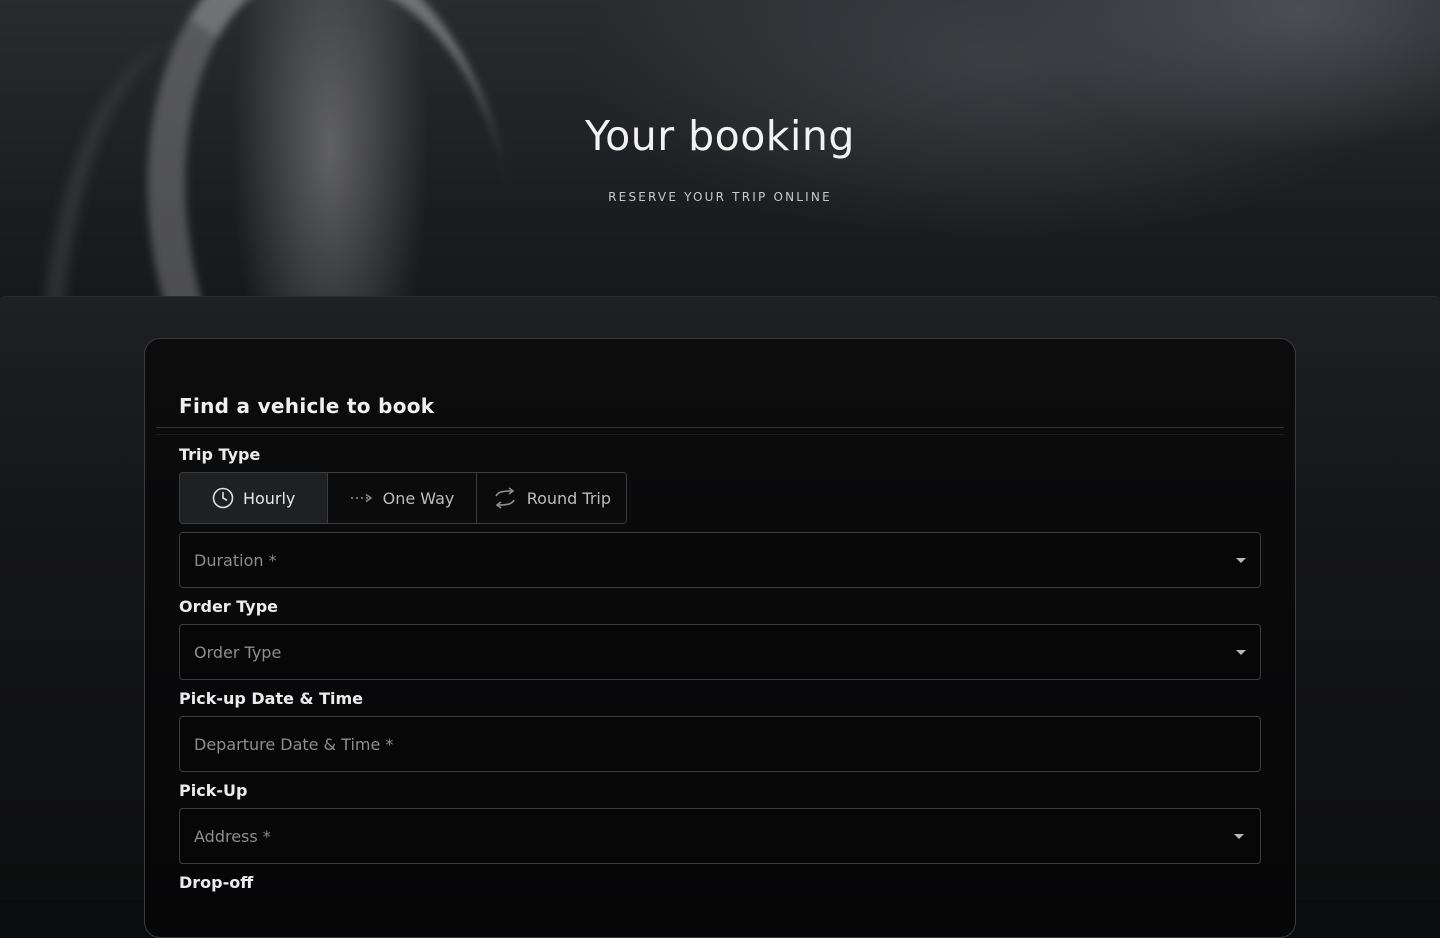 This screenshot has height=938, width=1440. What do you see at coordinates (235, 560) in the screenshot?
I see `duration-placeholder: Duration *` at bounding box center [235, 560].